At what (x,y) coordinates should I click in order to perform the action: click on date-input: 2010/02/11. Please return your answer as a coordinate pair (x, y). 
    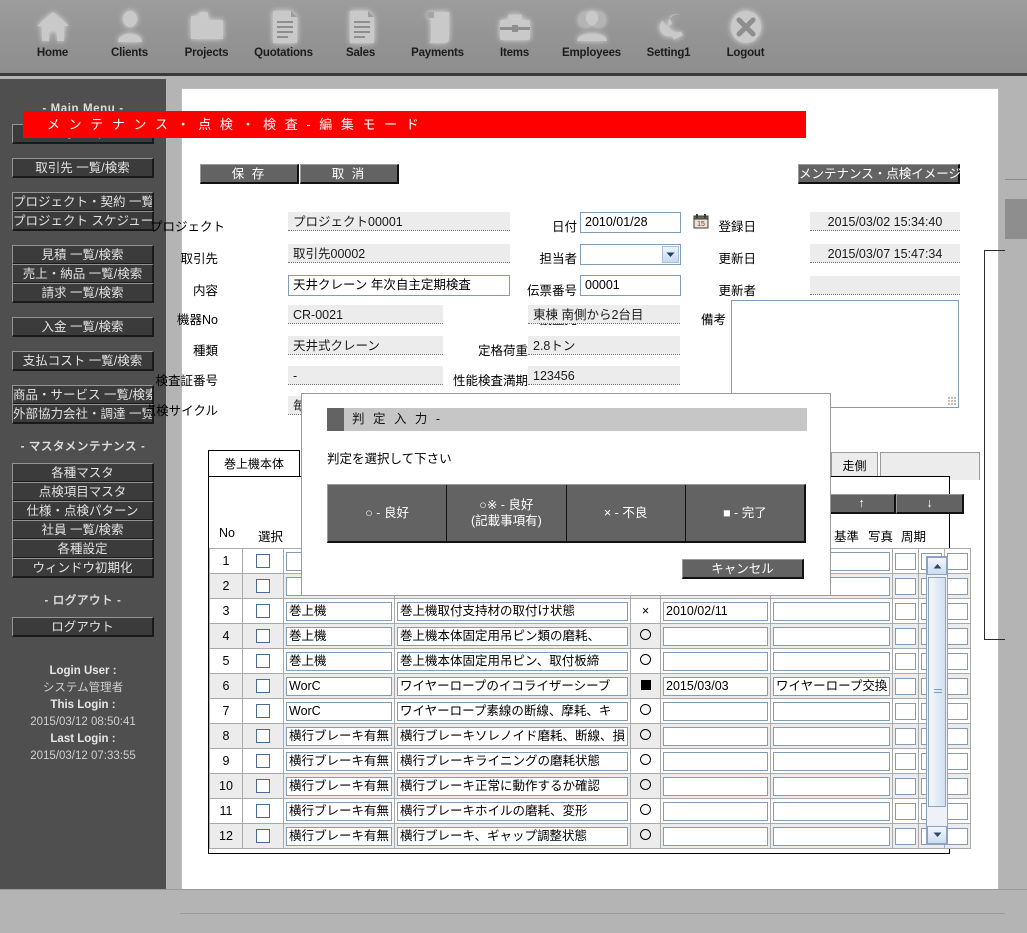
    Looking at the image, I should click on (716, 611).